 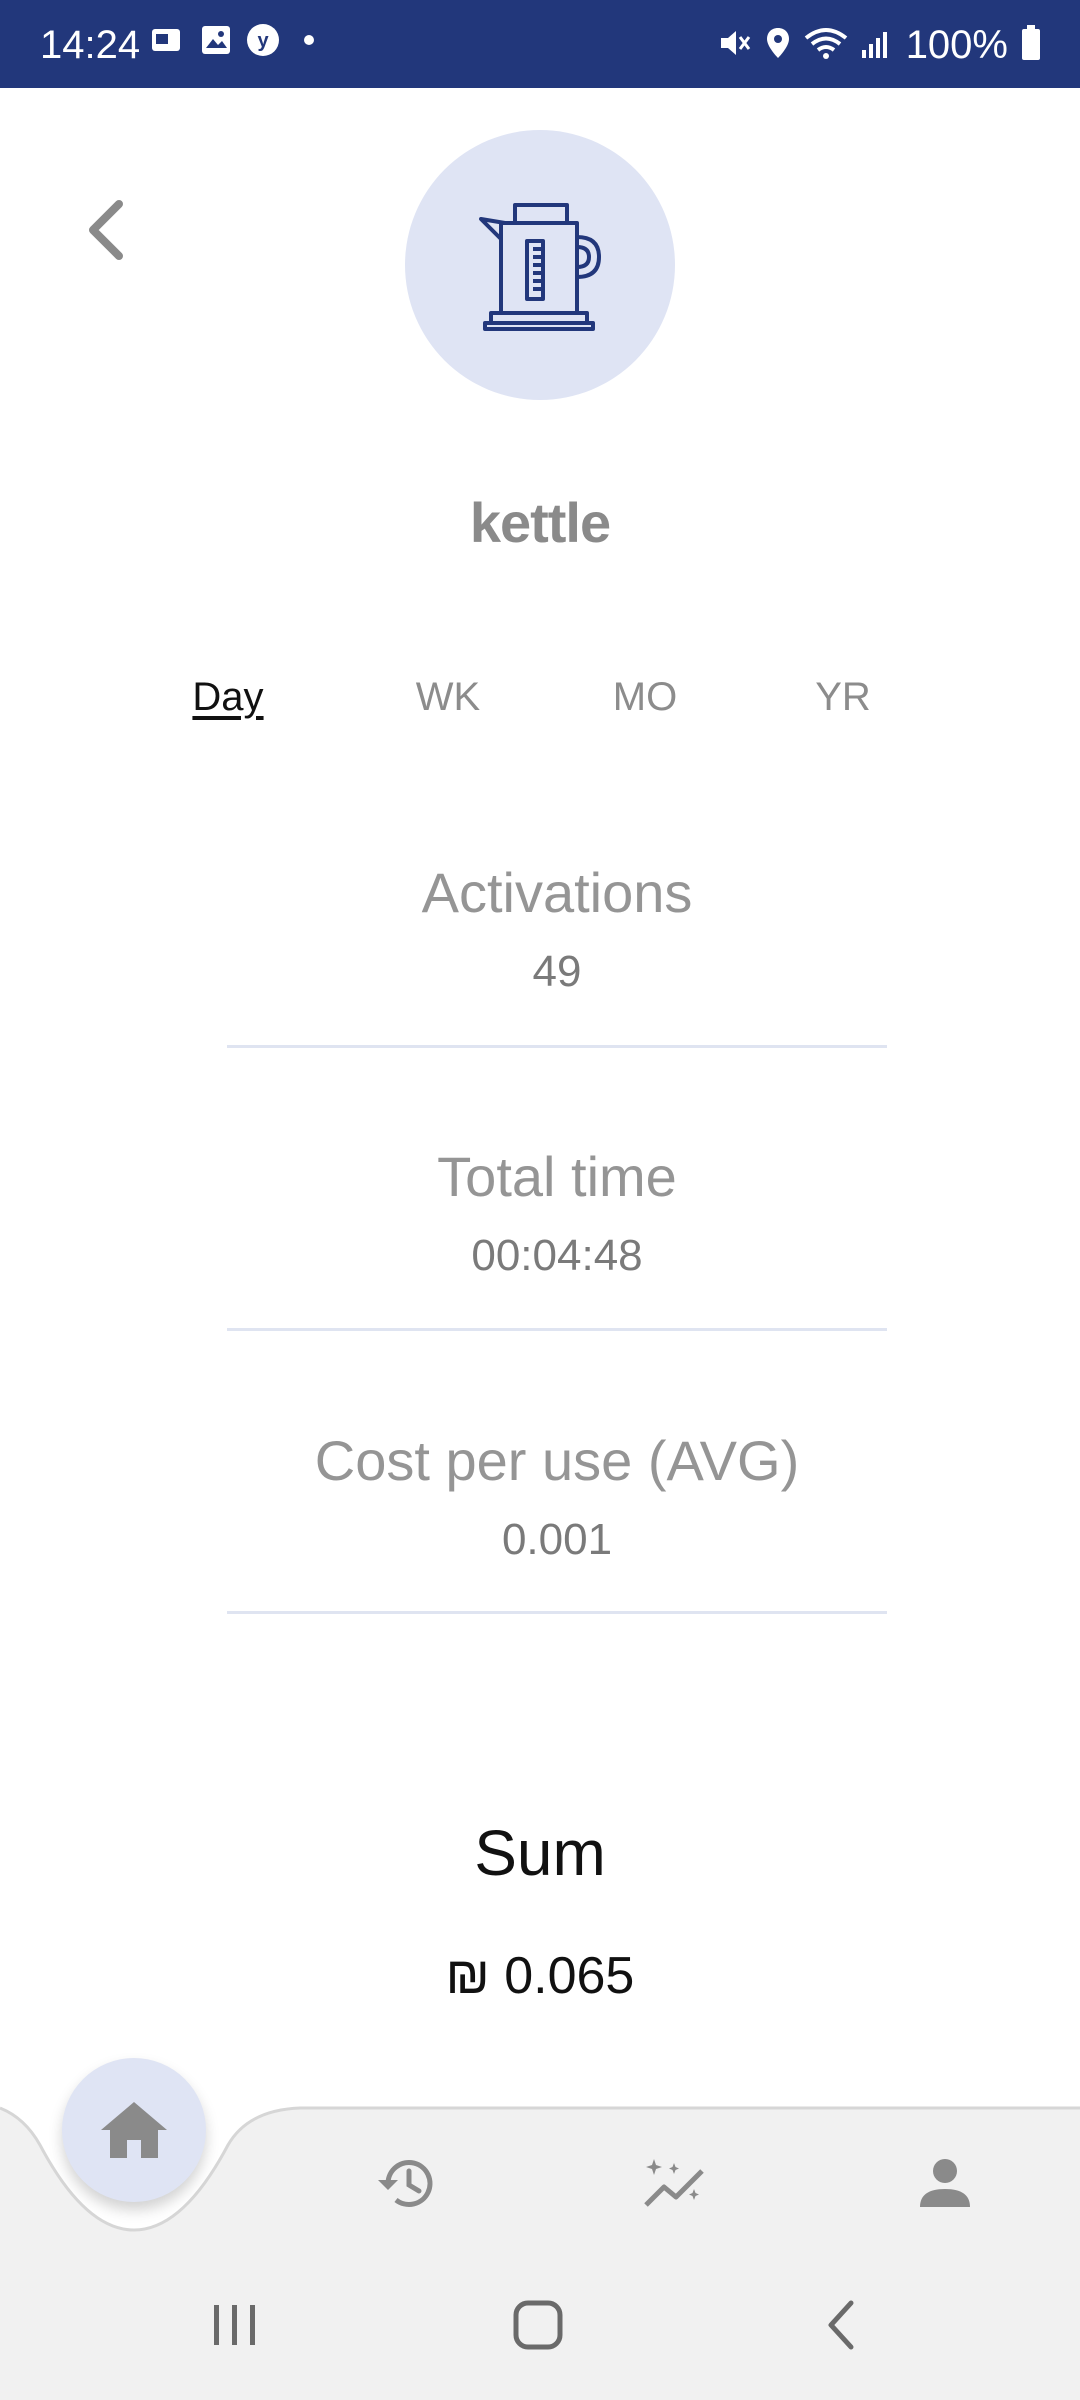 What do you see at coordinates (557, 1176) in the screenshot?
I see `stat-label: Total time` at bounding box center [557, 1176].